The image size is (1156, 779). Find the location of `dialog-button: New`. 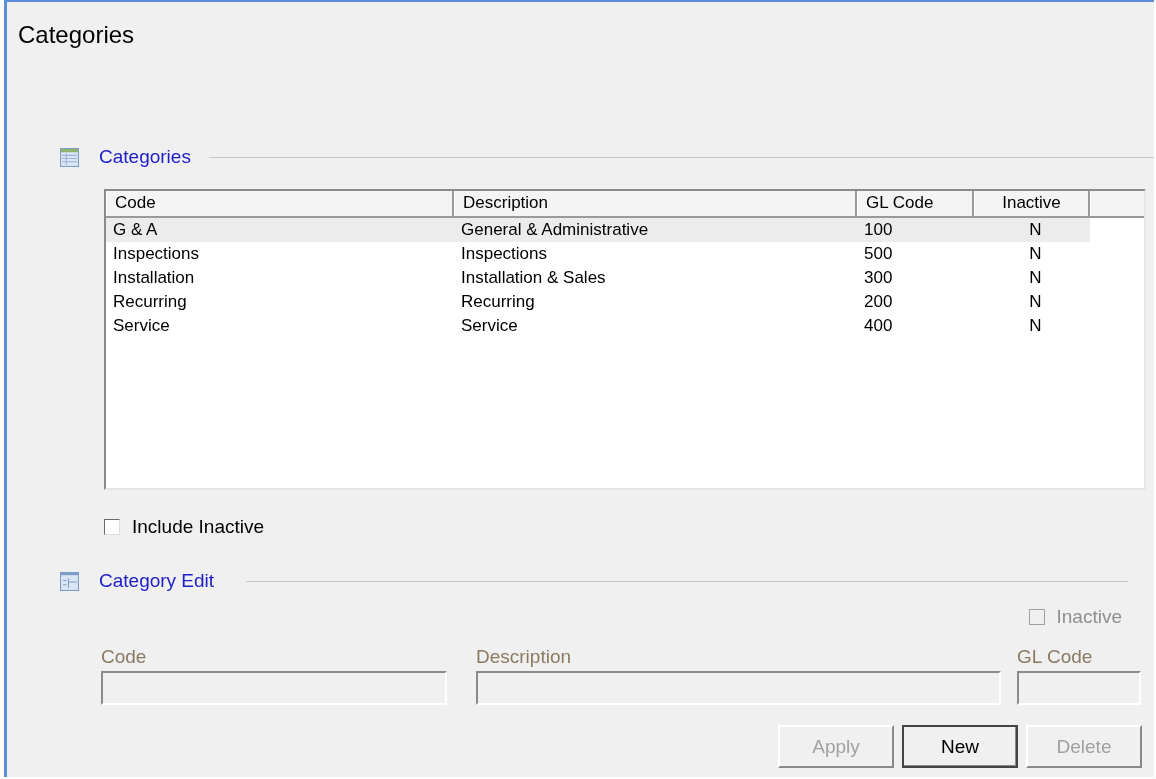

dialog-button: New is located at coordinates (960, 746).